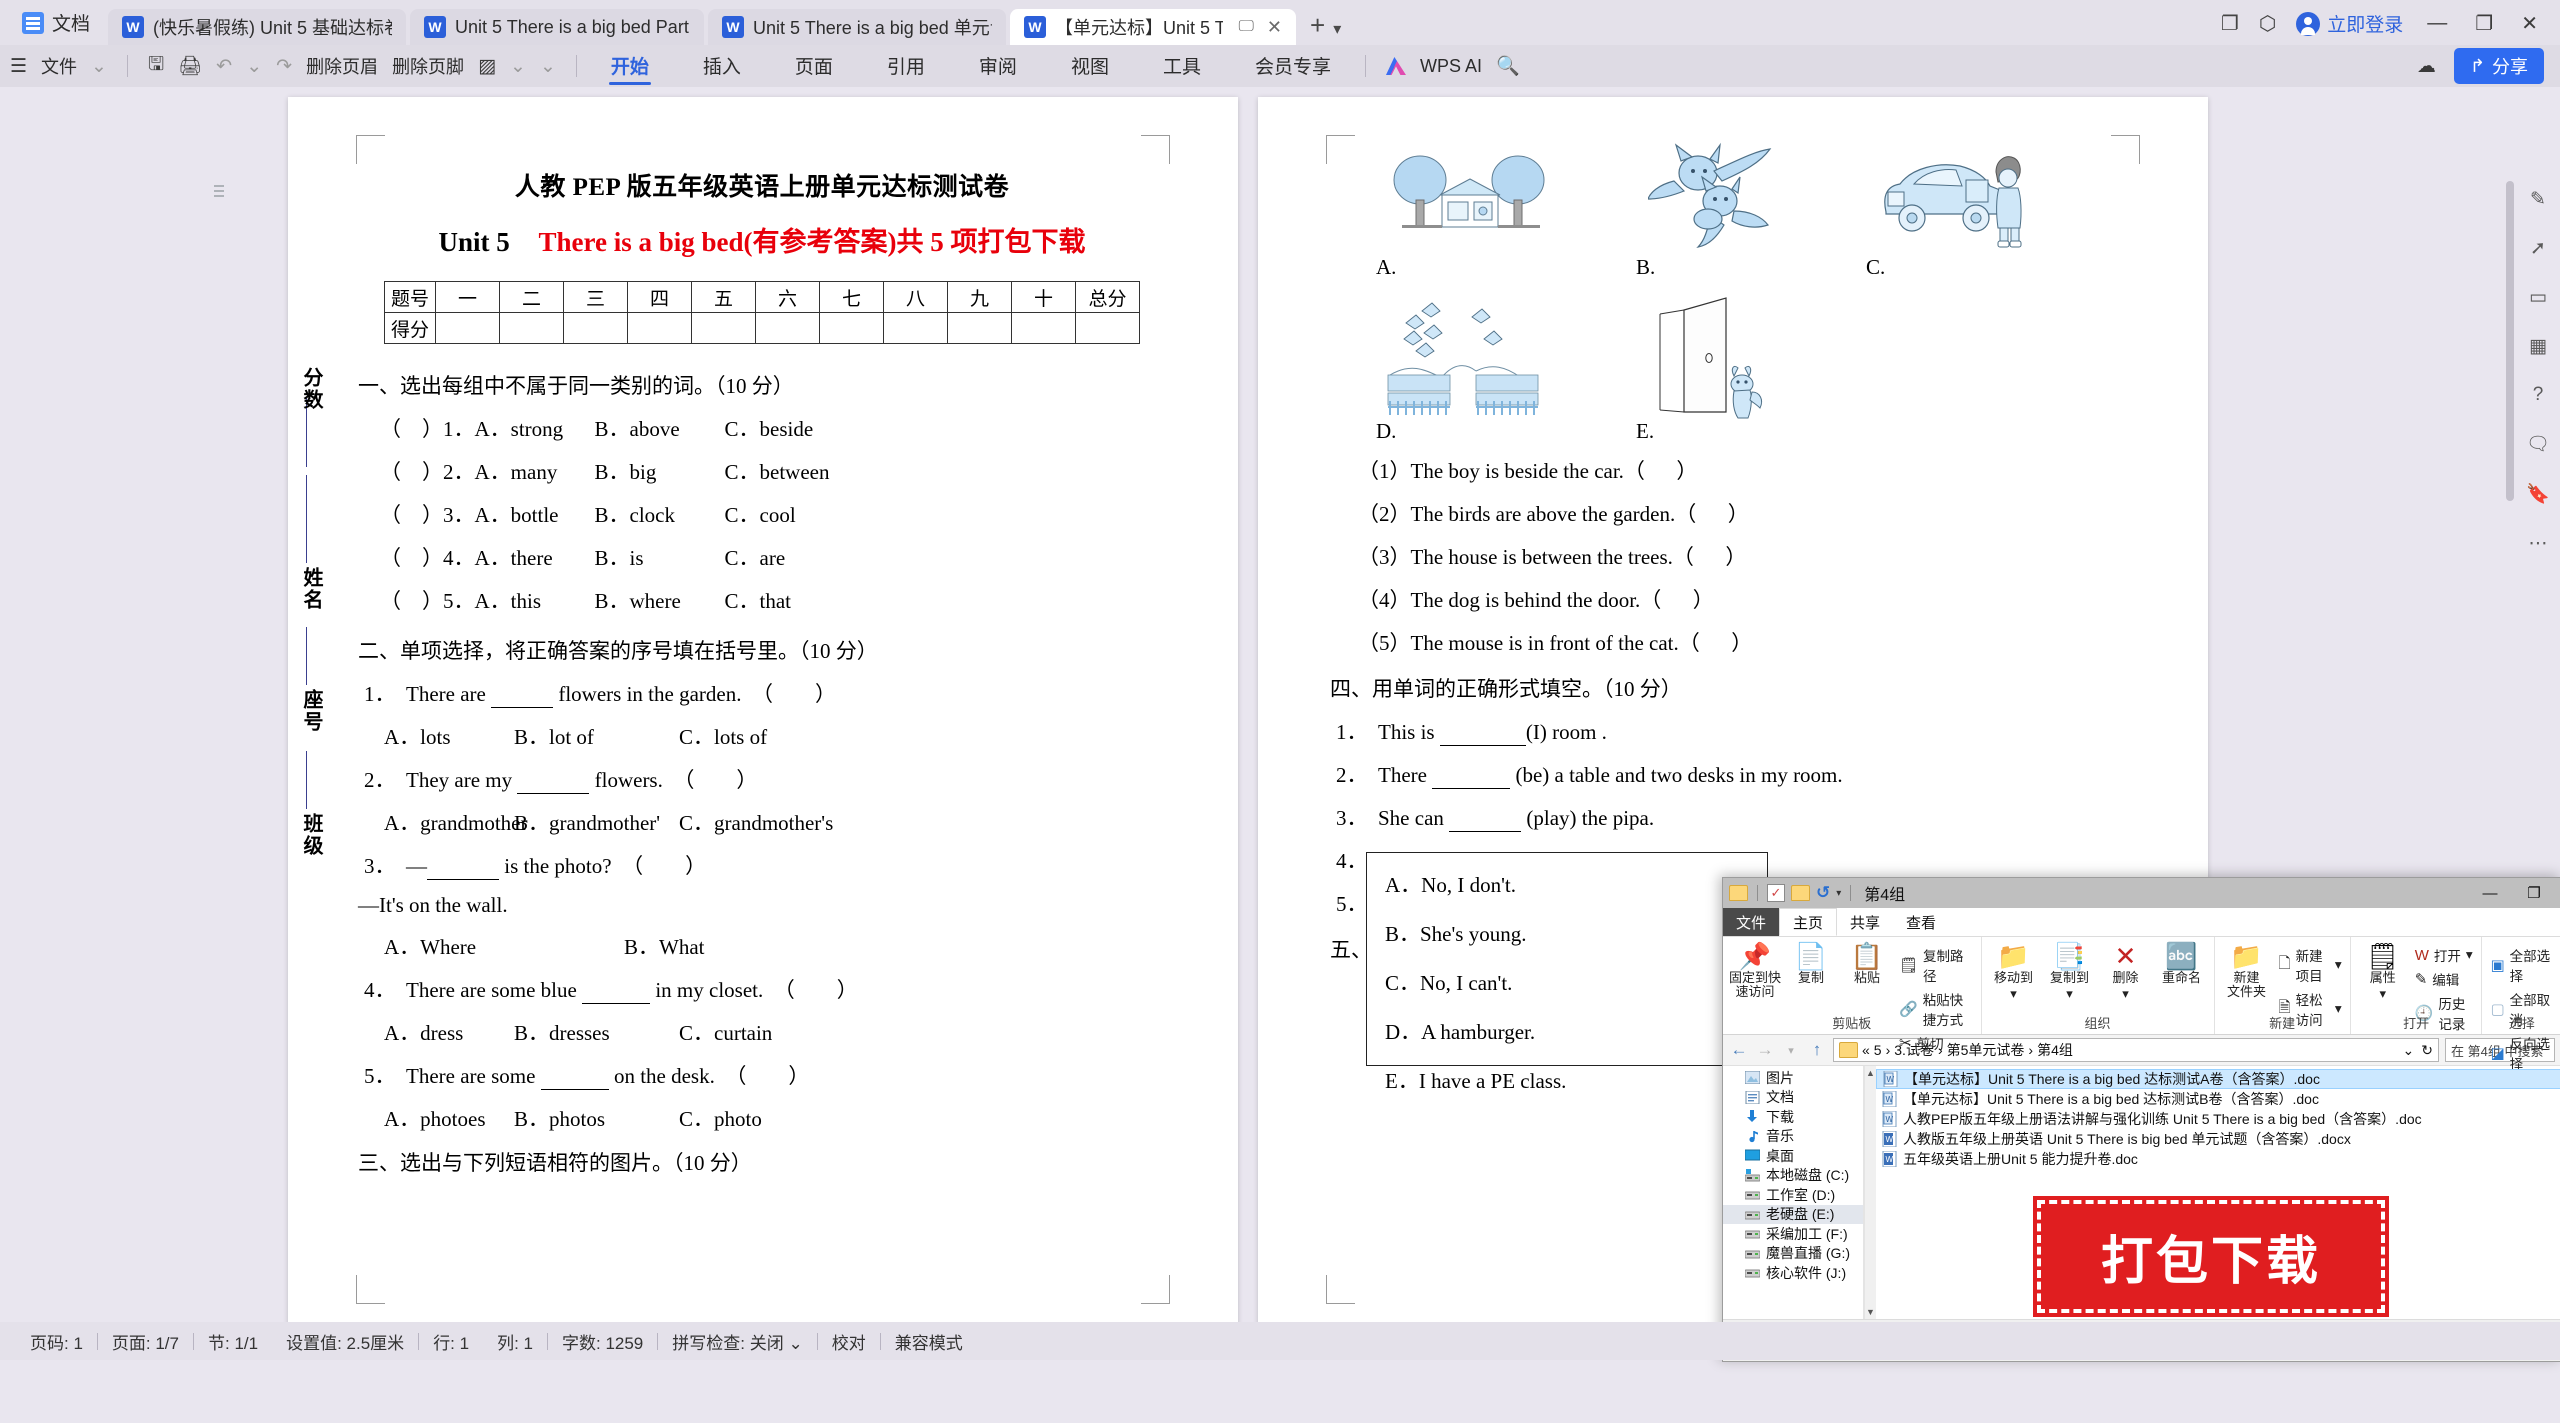  What do you see at coordinates (2538, 543) in the screenshot?
I see `more-icon: ⋯` at bounding box center [2538, 543].